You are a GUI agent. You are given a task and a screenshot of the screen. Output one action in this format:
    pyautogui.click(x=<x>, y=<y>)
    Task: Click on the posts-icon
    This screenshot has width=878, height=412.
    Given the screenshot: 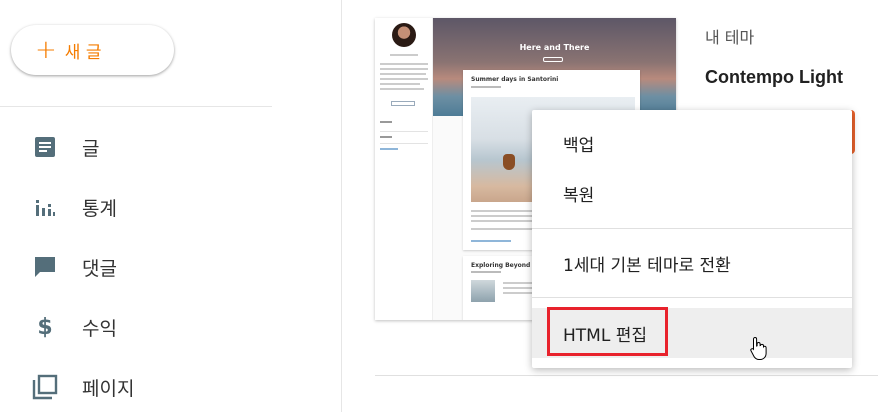 What is the action you would take?
    pyautogui.click(x=45, y=147)
    